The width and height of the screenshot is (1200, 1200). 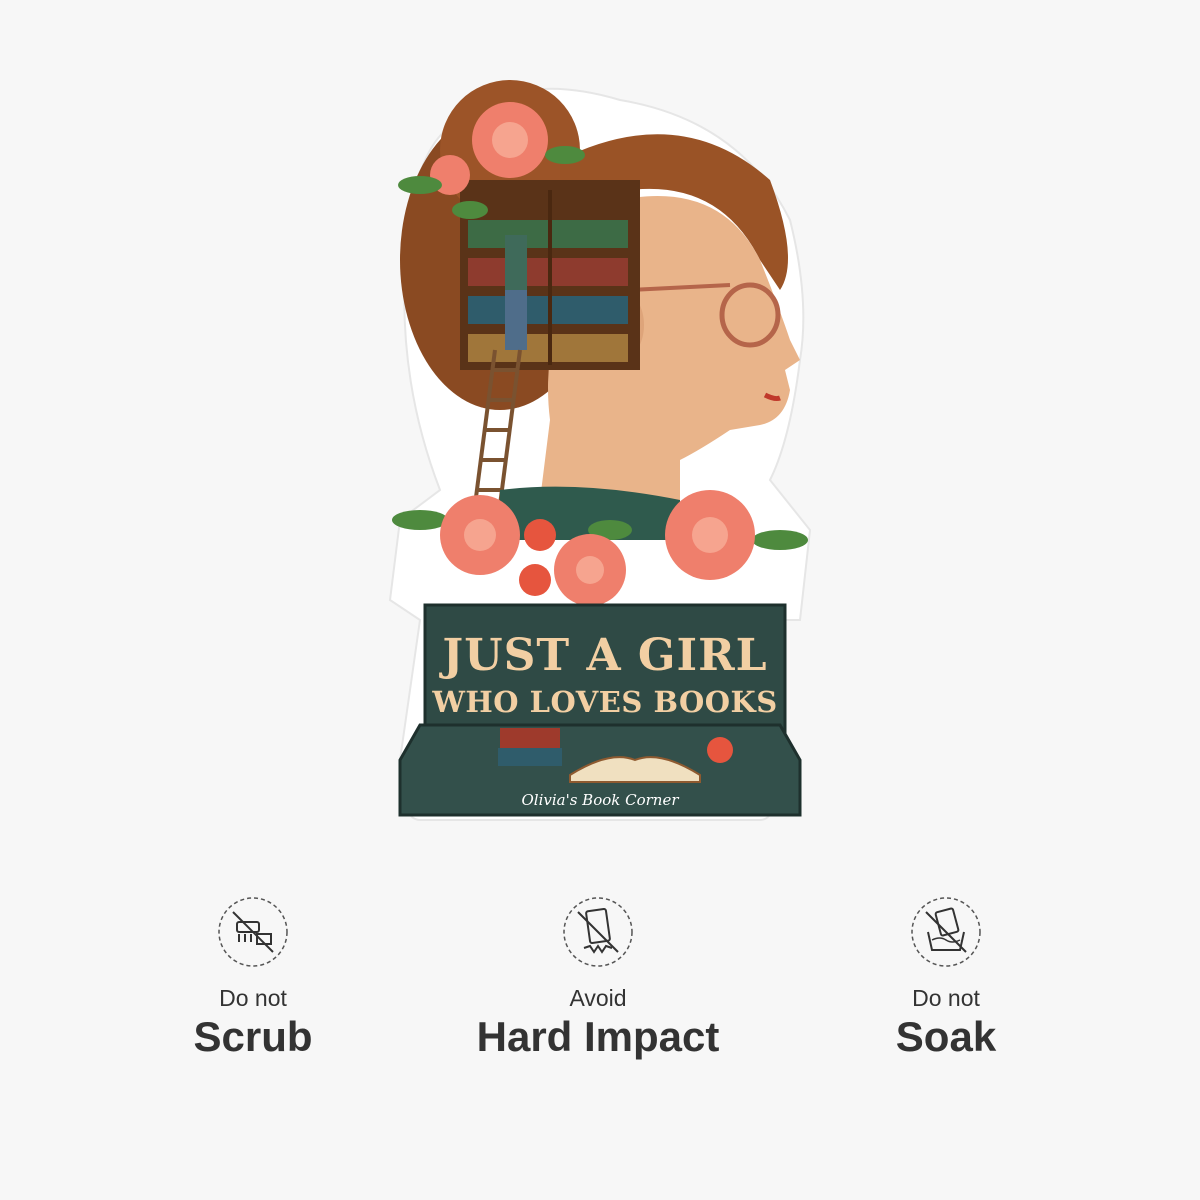 What do you see at coordinates (720, 750) in the screenshot?
I see `base-flower` at bounding box center [720, 750].